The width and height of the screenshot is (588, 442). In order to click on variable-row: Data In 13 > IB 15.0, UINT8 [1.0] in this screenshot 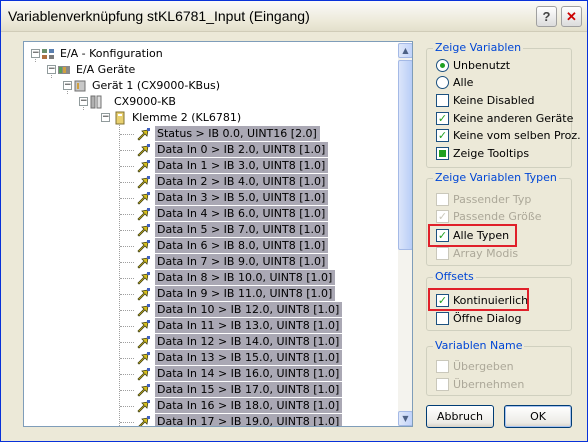, I will do `click(210, 358)`.